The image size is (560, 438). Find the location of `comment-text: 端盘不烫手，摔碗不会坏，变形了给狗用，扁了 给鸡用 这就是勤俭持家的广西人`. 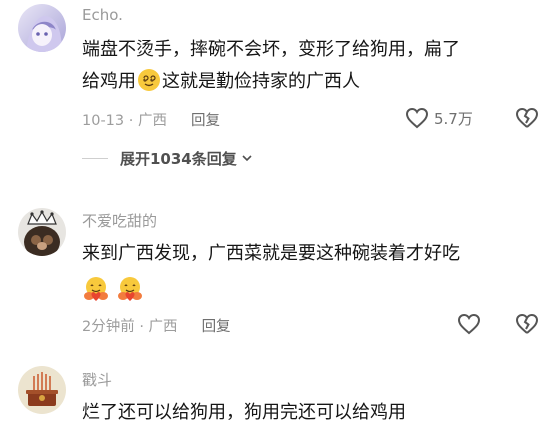

comment-text: 端盘不烫手，摔碗不会坏，变形了给狗用，扁了 给鸡用 这就是勤俭持家的广西人 is located at coordinates (312, 66).